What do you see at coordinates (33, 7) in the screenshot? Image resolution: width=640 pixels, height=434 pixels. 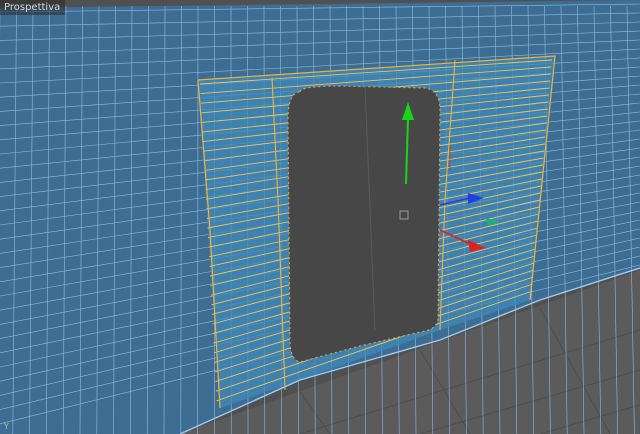 I see `viewport-label: Prospettiva` at bounding box center [33, 7].